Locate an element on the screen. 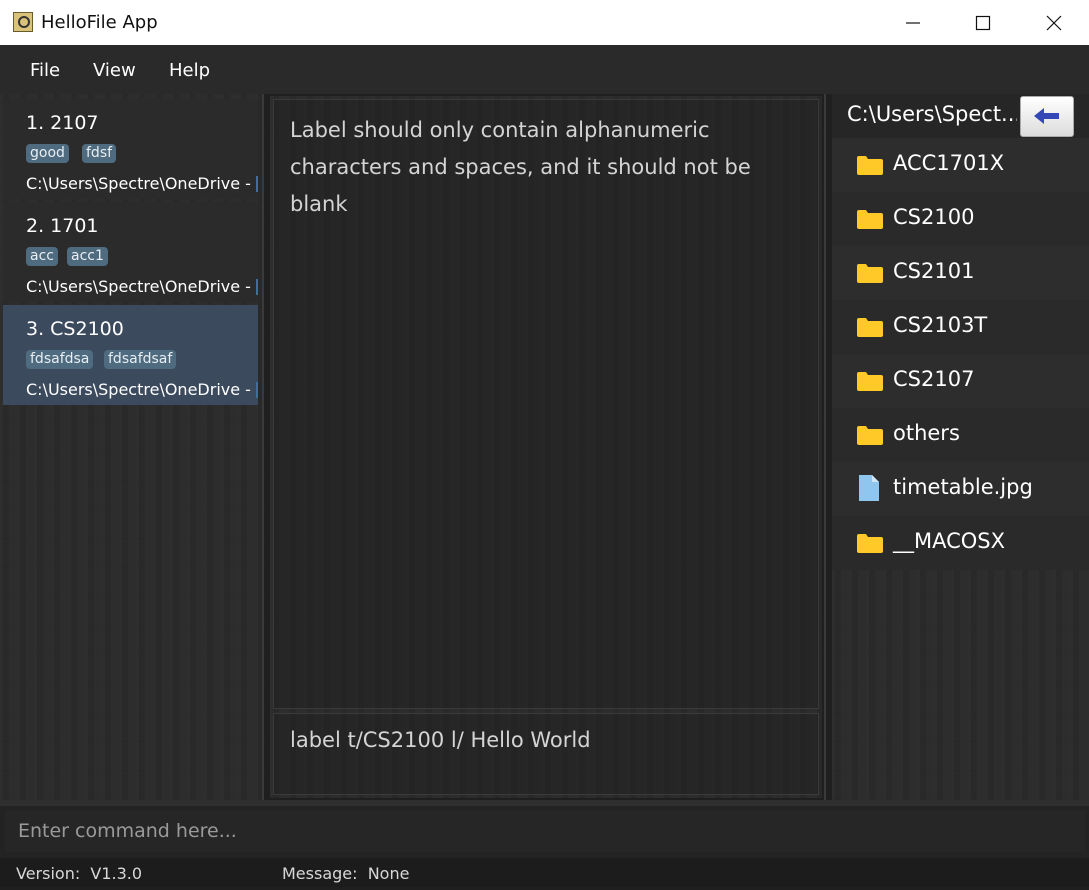  maximize-button is located at coordinates (983, 22).